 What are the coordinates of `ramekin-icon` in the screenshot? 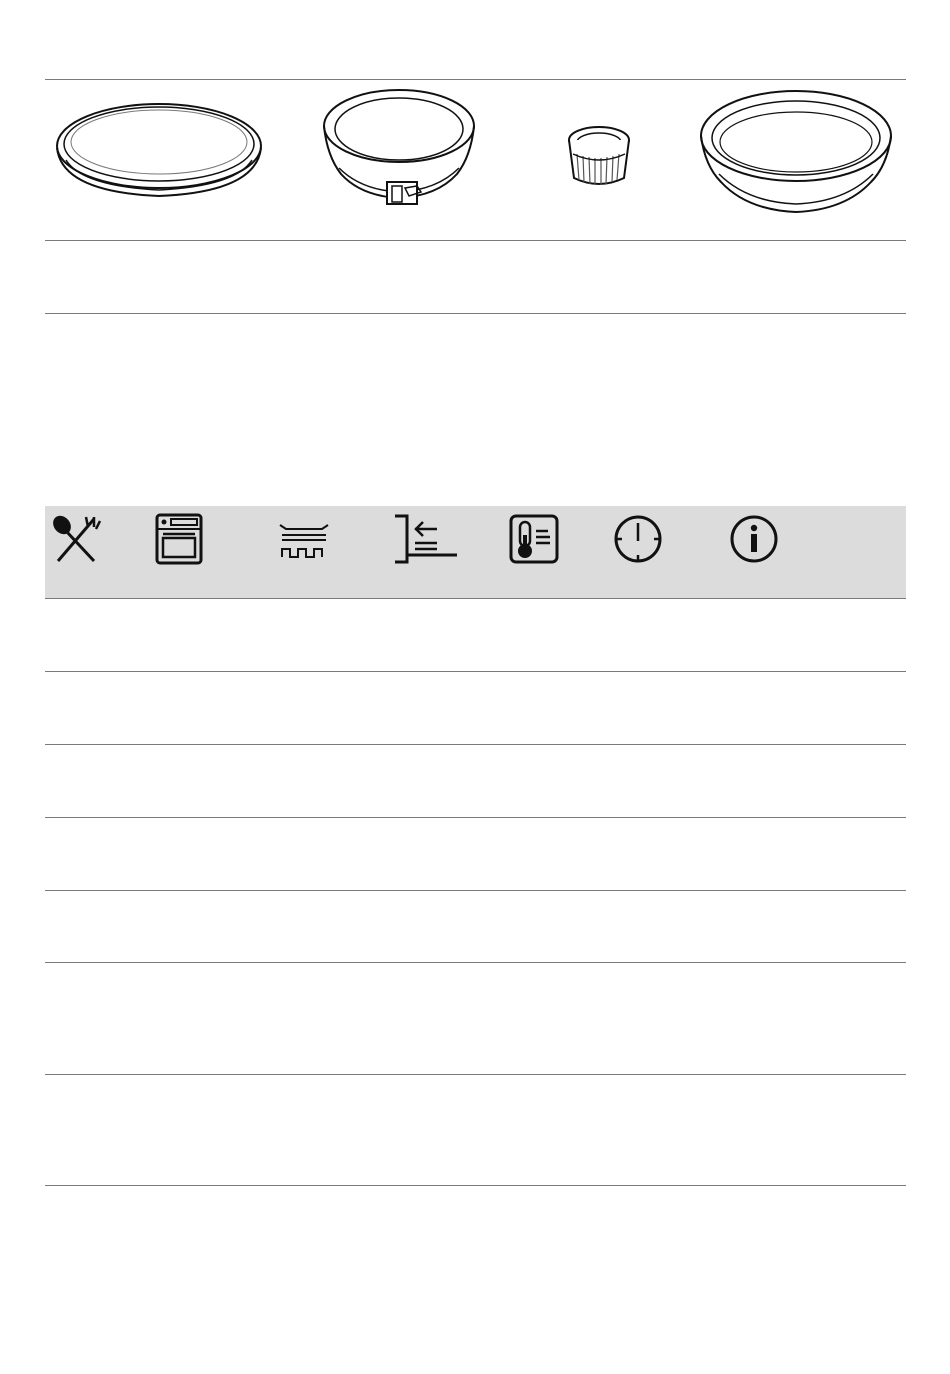 It's located at (599, 155).